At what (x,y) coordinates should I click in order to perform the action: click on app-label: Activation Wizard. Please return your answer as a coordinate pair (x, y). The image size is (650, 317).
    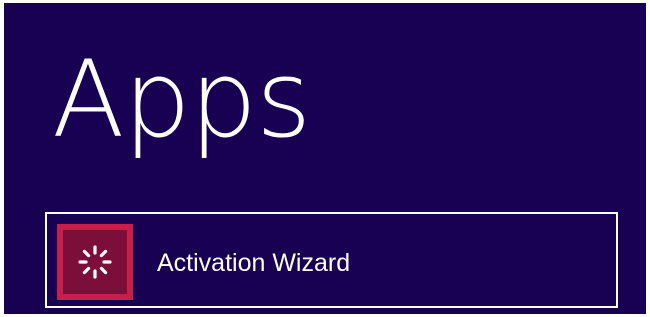
    Looking at the image, I should click on (254, 263).